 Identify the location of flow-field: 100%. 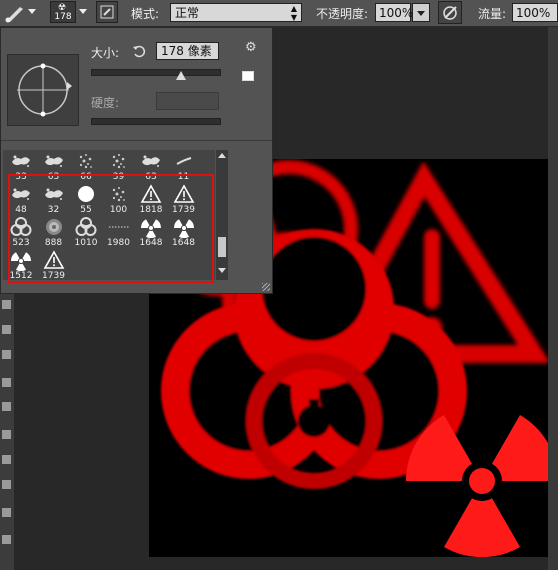
(535, 12).